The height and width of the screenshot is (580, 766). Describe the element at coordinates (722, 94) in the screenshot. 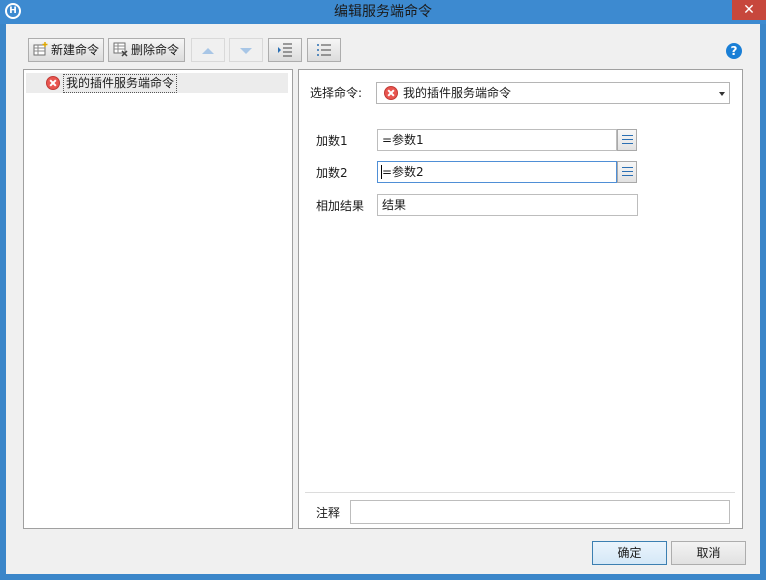

I see `chevron-down-icon` at that location.